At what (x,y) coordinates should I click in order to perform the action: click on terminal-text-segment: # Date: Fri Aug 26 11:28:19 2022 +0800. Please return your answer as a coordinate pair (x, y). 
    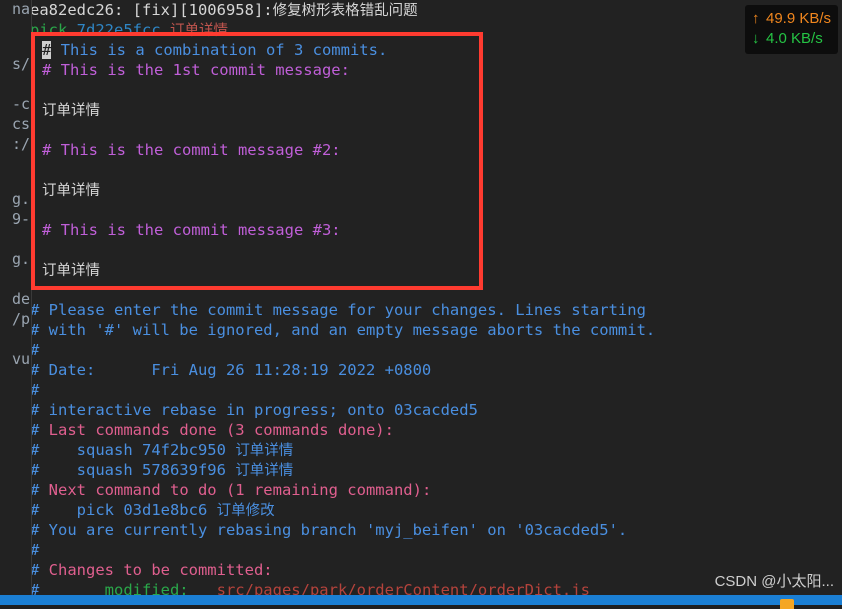
    Looking at the image, I should click on (232, 370).